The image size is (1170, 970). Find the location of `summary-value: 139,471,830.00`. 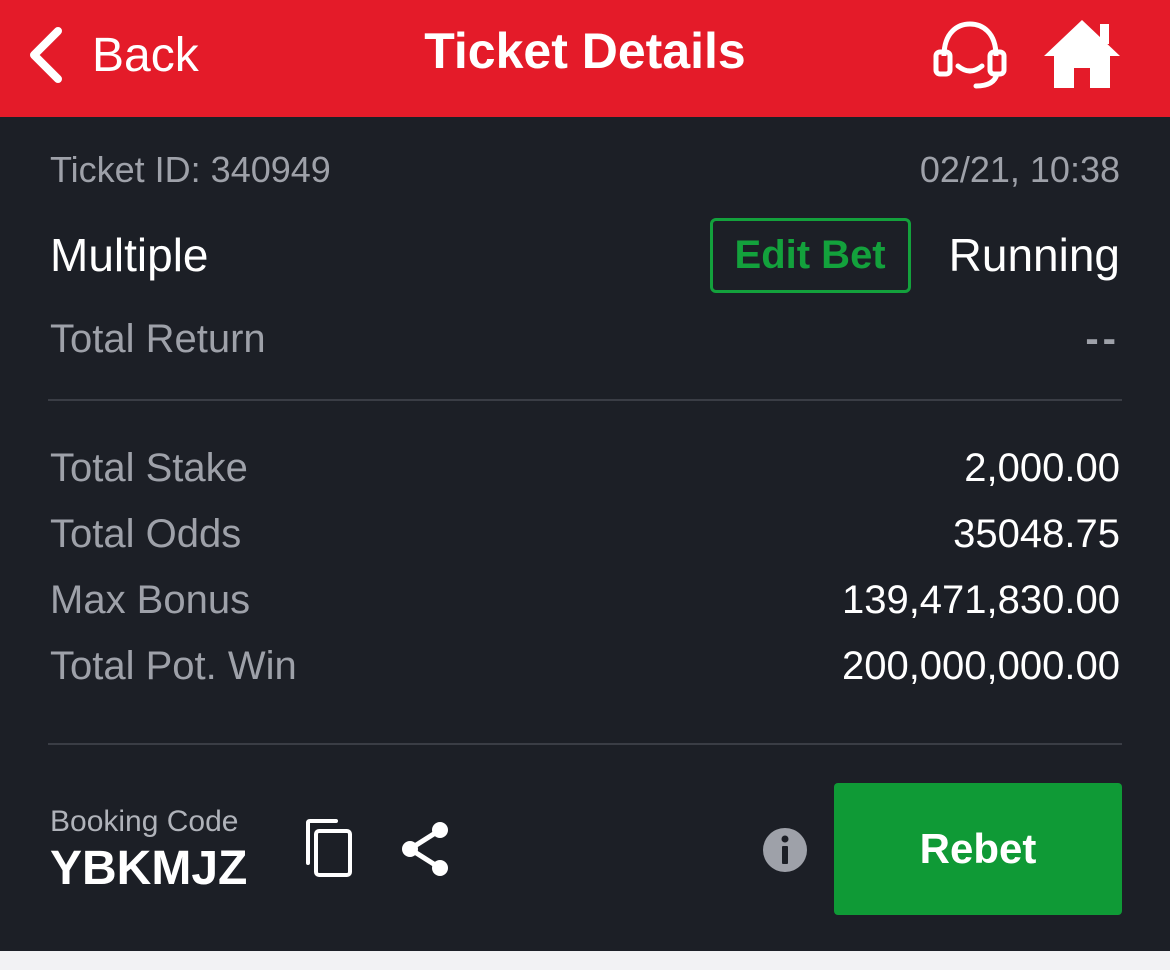

summary-value: 139,471,830.00 is located at coordinates (980, 599).